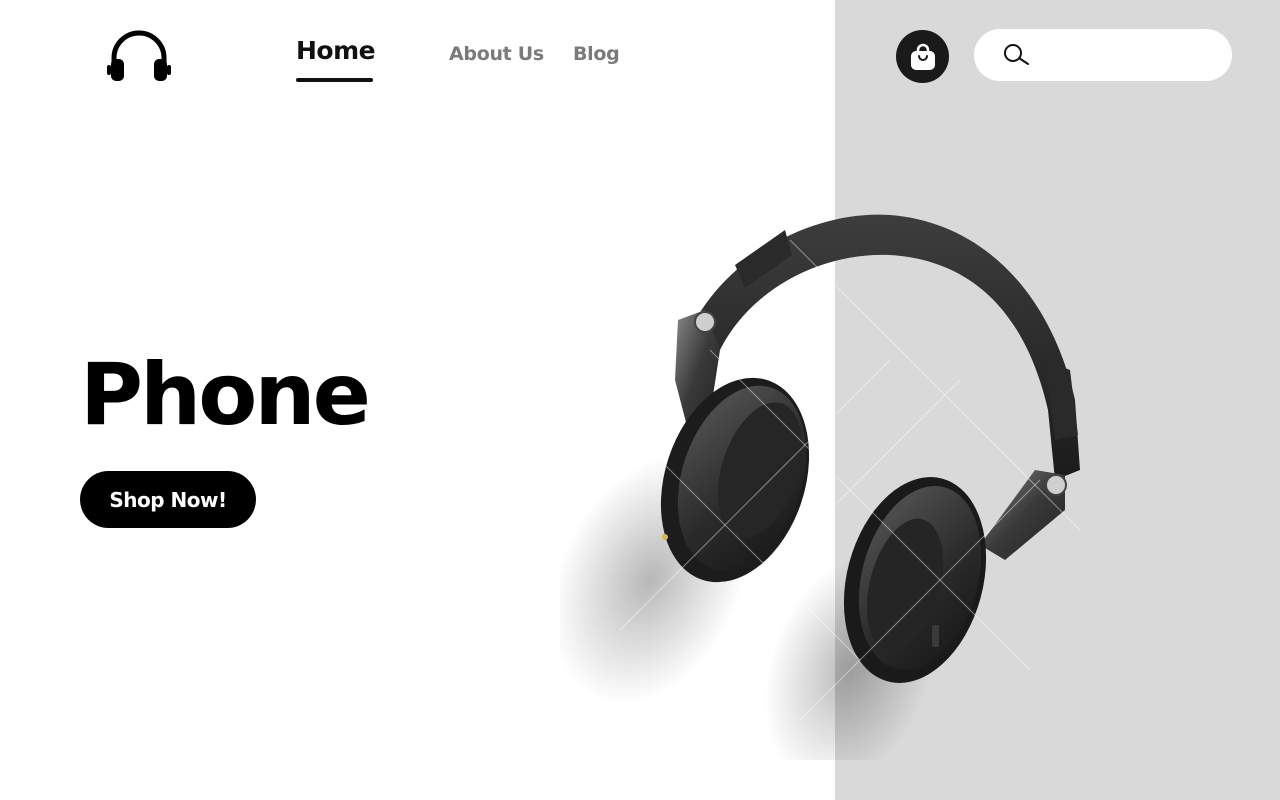 The height and width of the screenshot is (800, 1280). Describe the element at coordinates (139, 56) in the screenshot. I see `logo-headphones-icon` at that location.